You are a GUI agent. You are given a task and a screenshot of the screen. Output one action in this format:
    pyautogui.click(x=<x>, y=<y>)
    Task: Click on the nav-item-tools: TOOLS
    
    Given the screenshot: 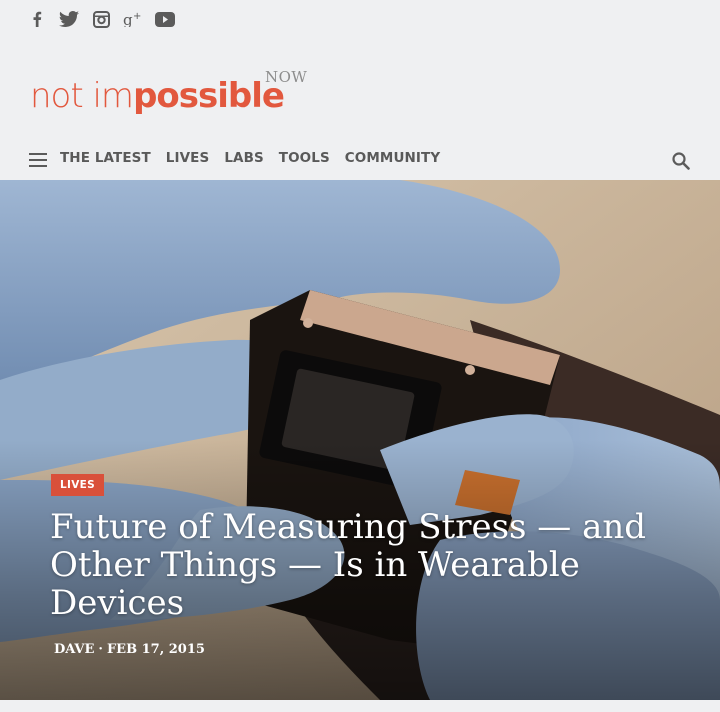 What is the action you would take?
    pyautogui.click(x=304, y=158)
    